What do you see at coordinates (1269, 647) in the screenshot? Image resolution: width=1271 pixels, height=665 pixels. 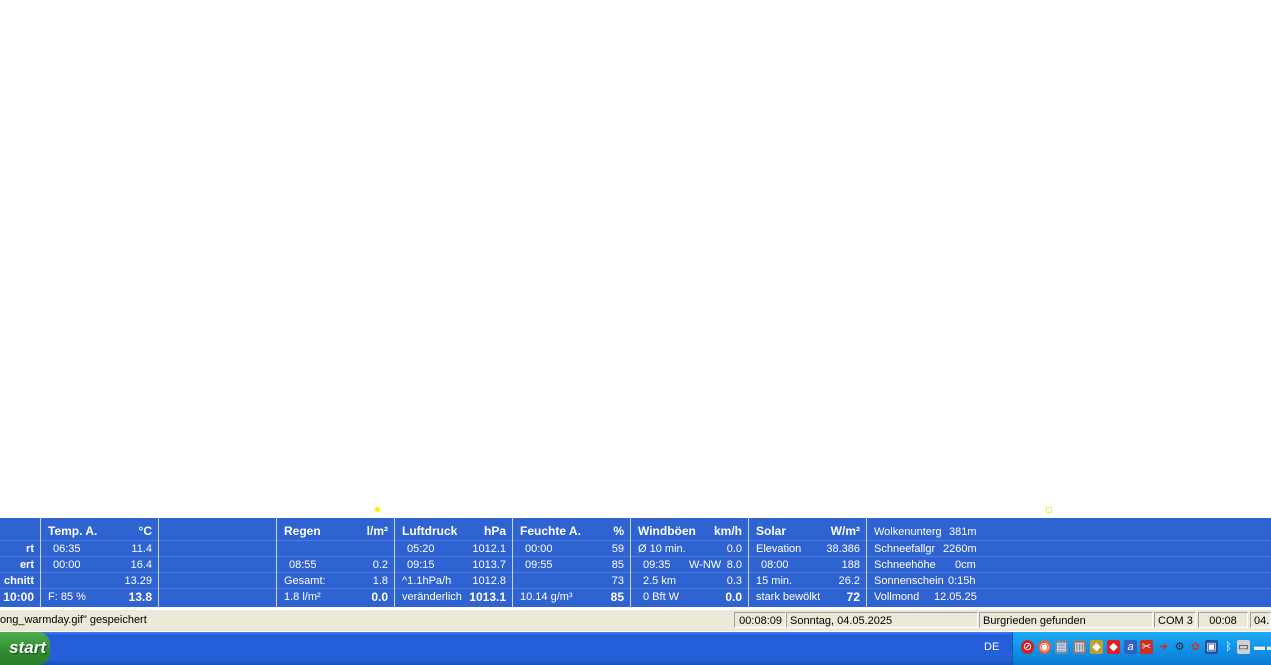 I see `monitor-partial-icon: ▬` at bounding box center [1269, 647].